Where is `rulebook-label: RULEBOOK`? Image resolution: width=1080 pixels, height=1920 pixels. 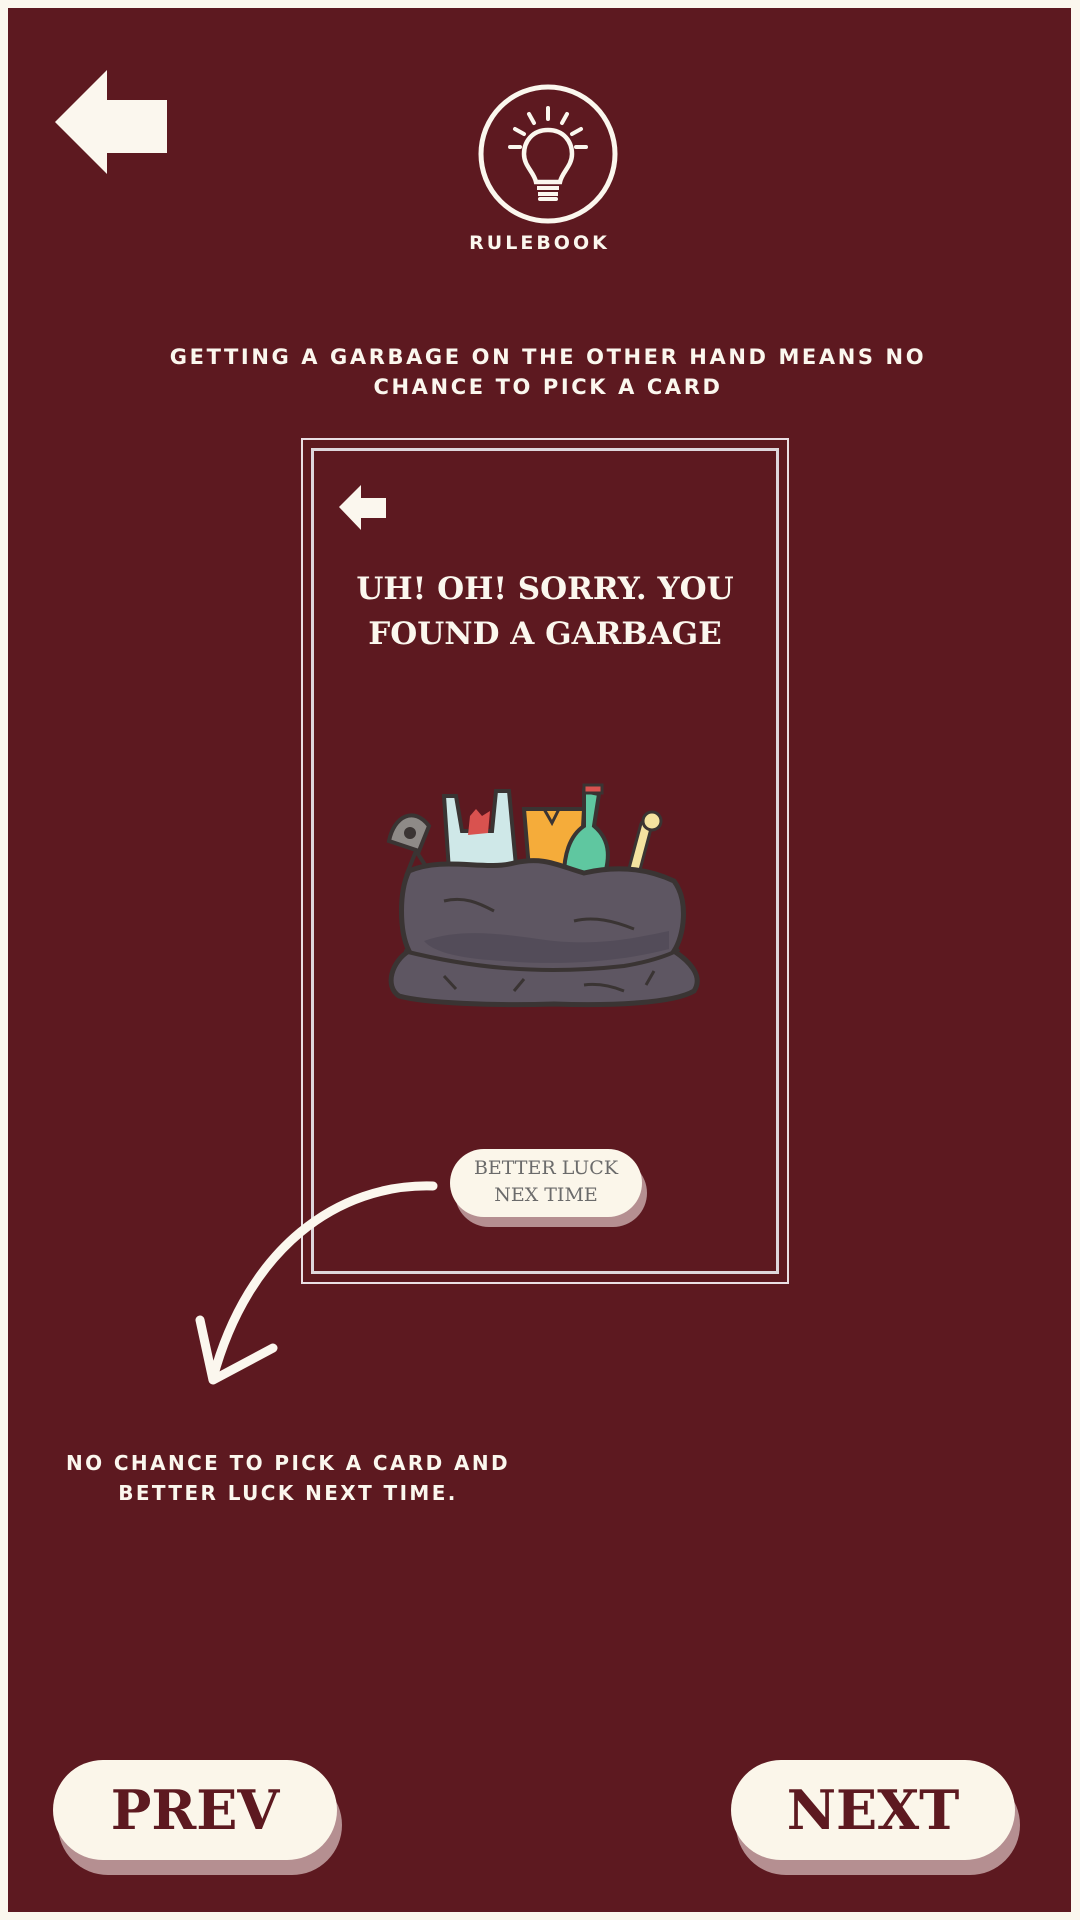 rulebook-label: RULEBOOK is located at coordinates (539, 243).